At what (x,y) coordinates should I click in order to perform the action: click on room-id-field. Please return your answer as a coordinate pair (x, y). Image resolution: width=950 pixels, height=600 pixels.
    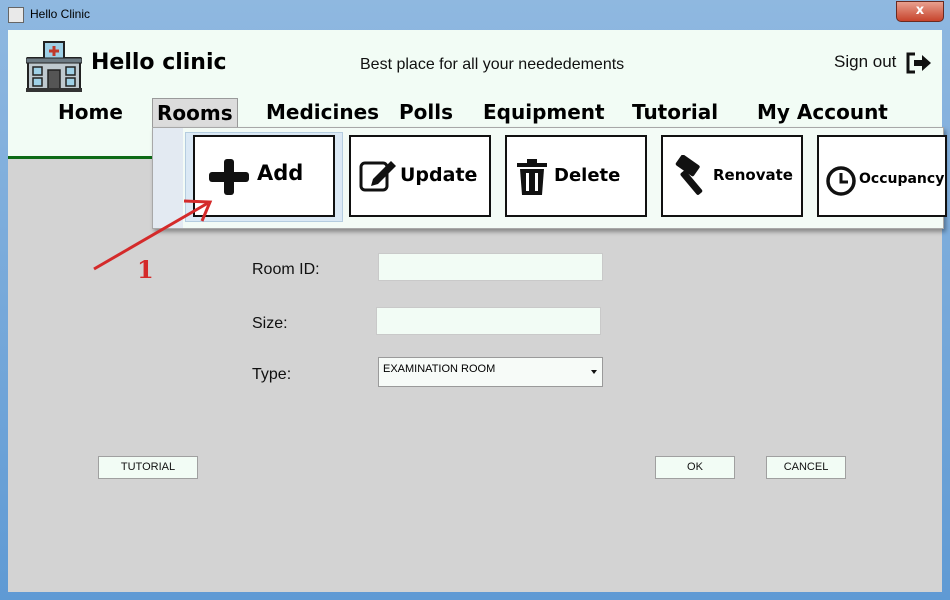
    Looking at the image, I should click on (490, 267).